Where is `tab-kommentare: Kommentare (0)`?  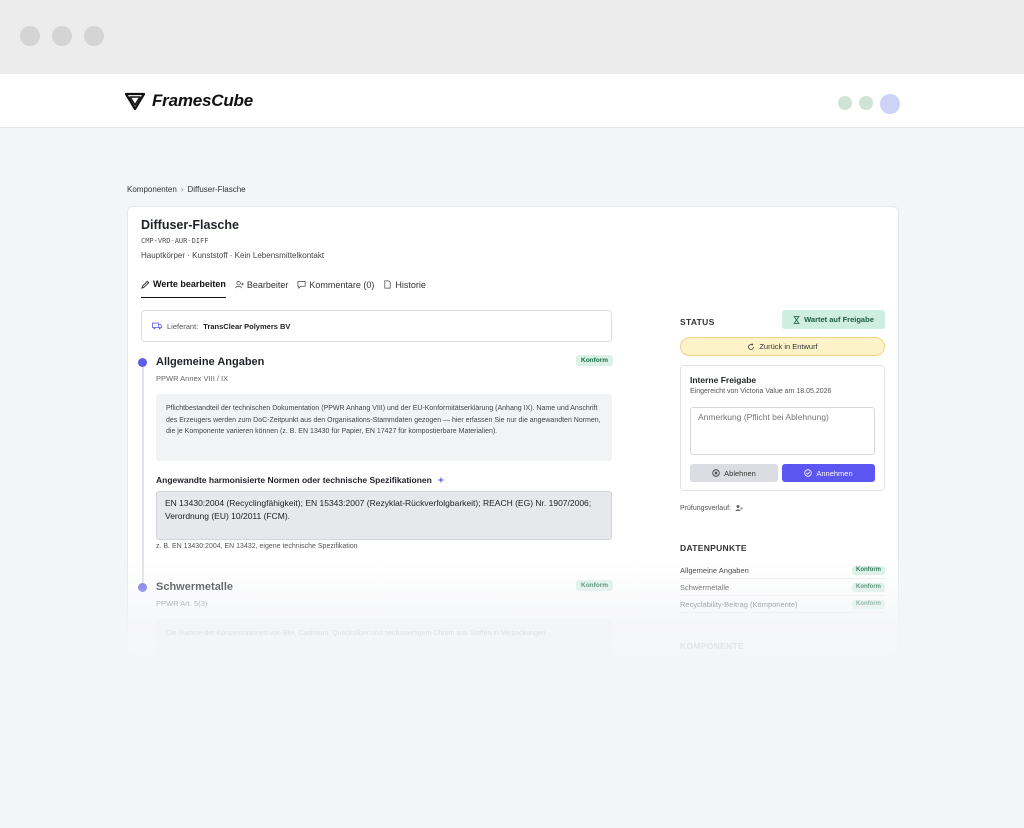 tab-kommentare: Kommentare (0) is located at coordinates (335, 287).